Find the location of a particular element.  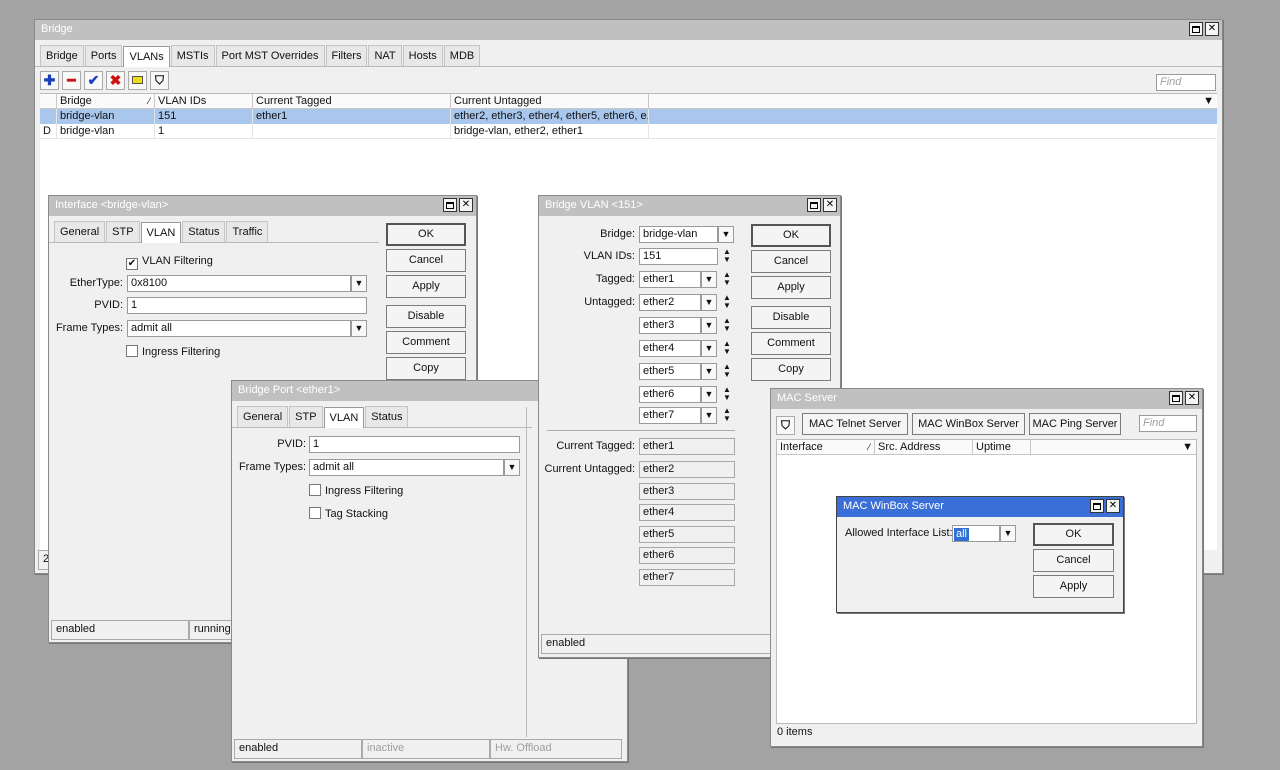

tag-stacking-checkbox: Tag Stacking is located at coordinates (348, 514).